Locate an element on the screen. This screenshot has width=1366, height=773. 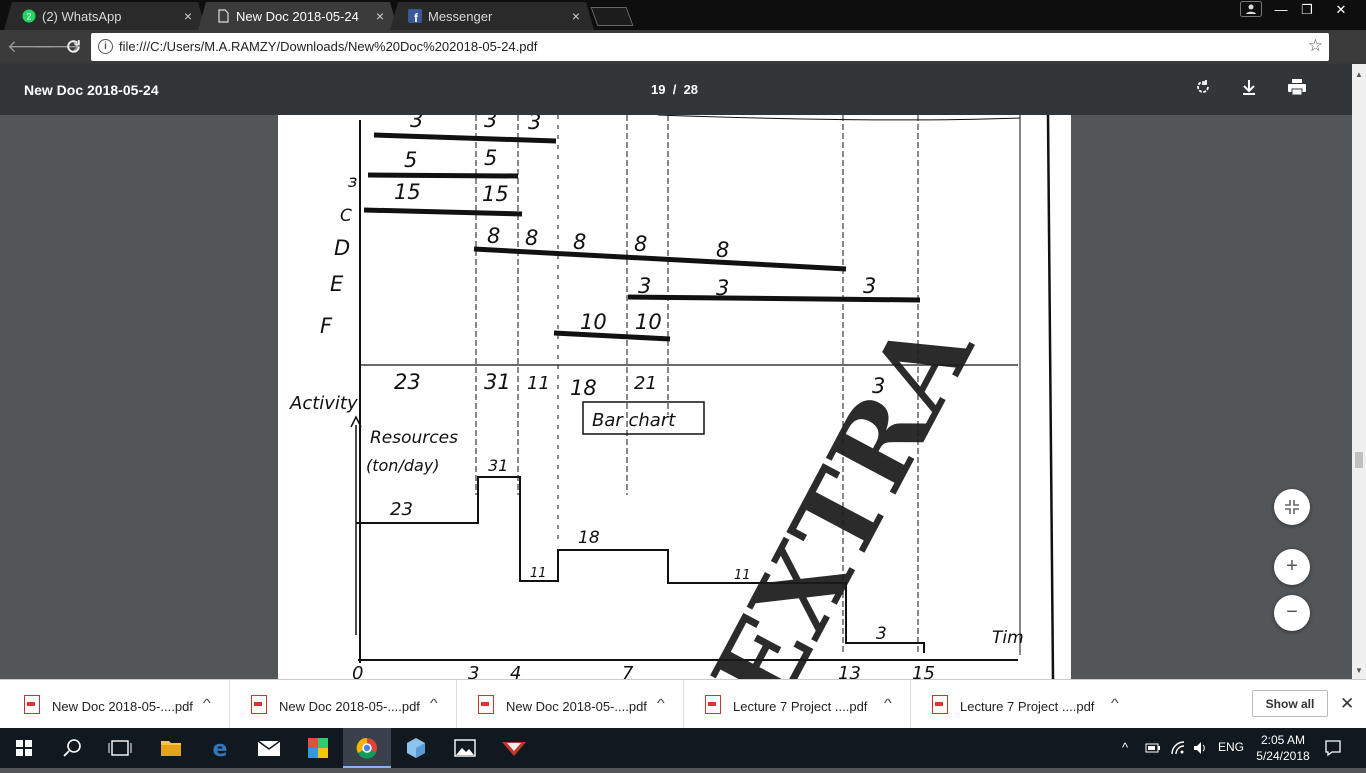
tab-title: (2) WhatsApp is located at coordinates (82, 16).